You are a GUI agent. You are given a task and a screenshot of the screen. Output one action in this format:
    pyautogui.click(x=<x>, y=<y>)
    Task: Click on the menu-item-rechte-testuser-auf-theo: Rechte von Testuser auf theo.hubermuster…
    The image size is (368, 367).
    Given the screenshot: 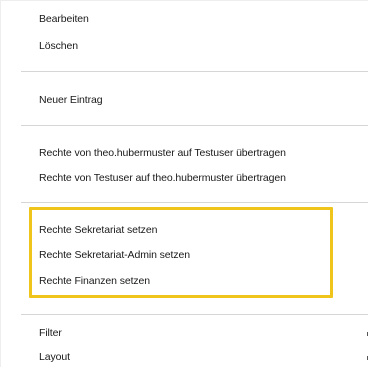 What is the action you would take?
    pyautogui.click(x=162, y=178)
    